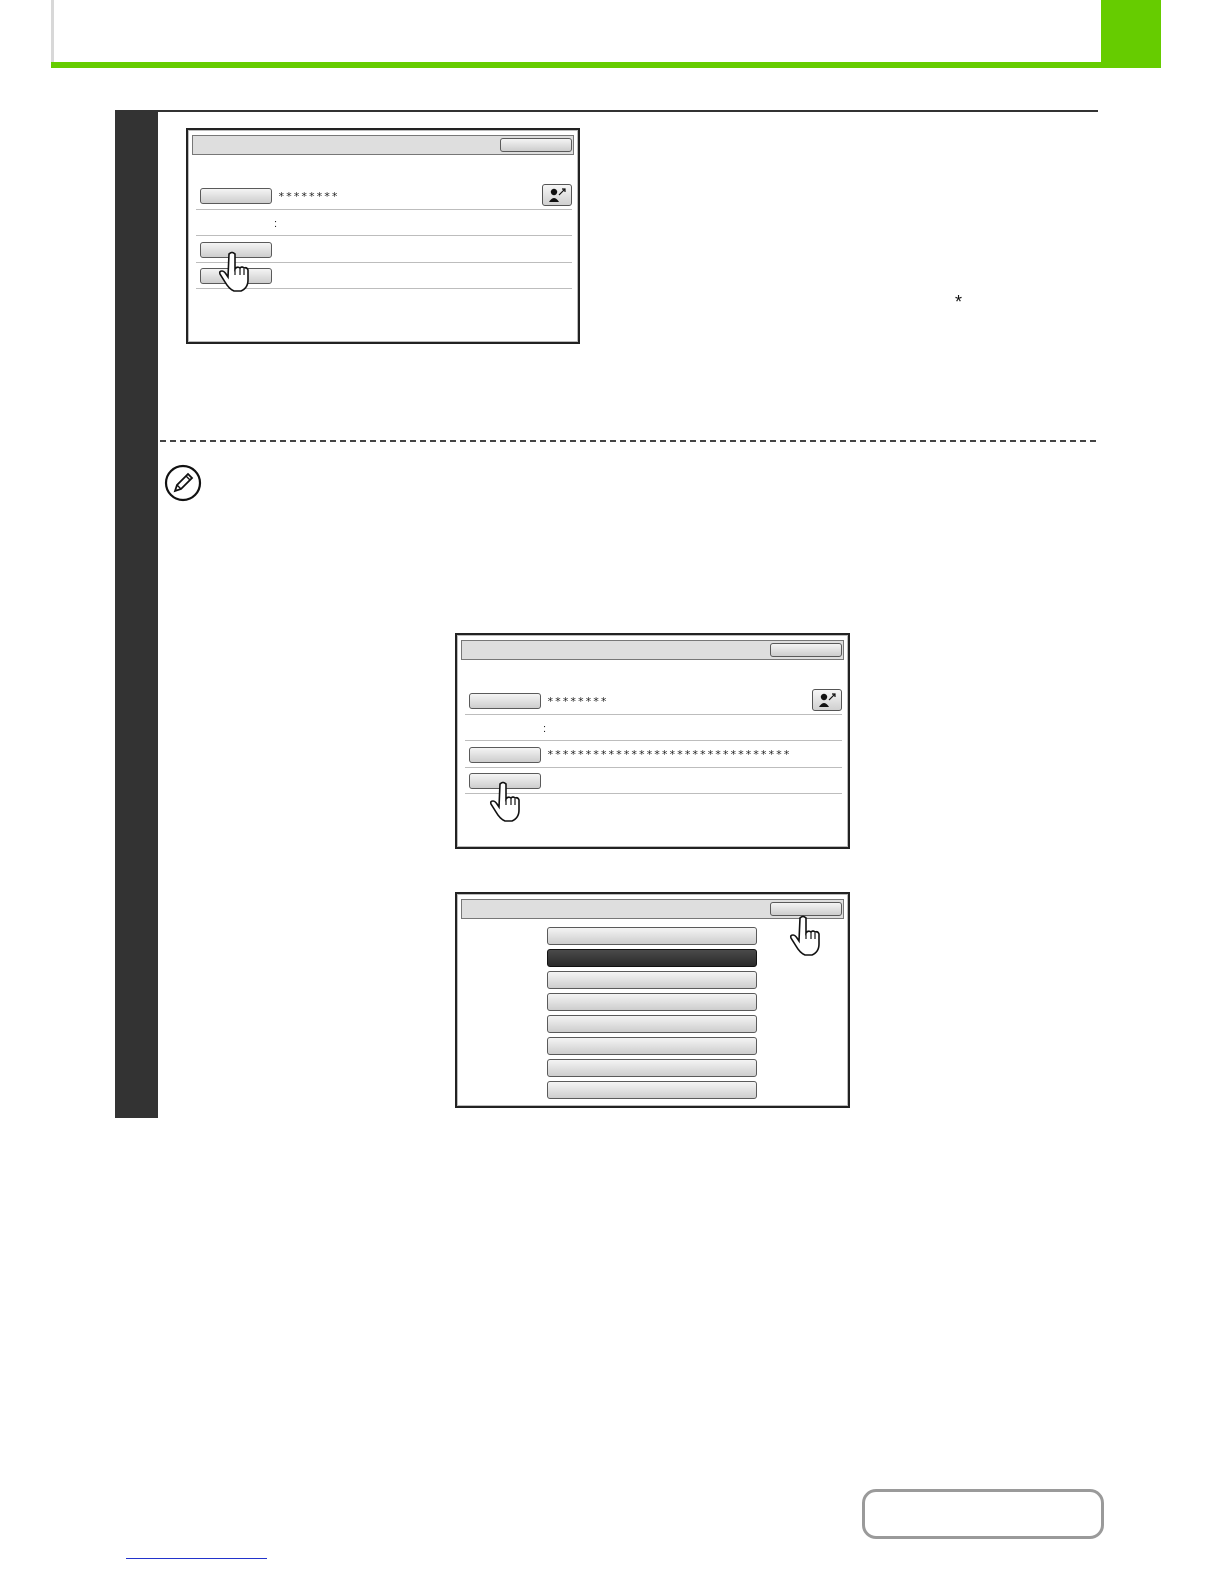 The image size is (1224, 1584). I want to click on pencil-note-icon, so click(183, 483).